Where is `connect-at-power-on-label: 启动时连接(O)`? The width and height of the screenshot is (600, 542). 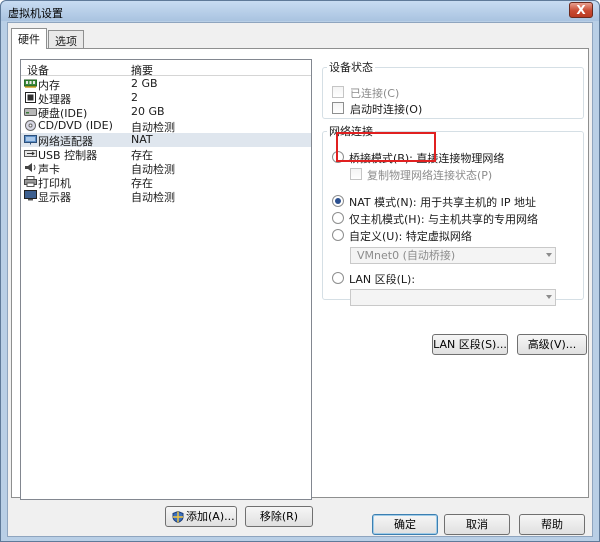 connect-at-power-on-label: 启动时连接(O) is located at coordinates (386, 109).